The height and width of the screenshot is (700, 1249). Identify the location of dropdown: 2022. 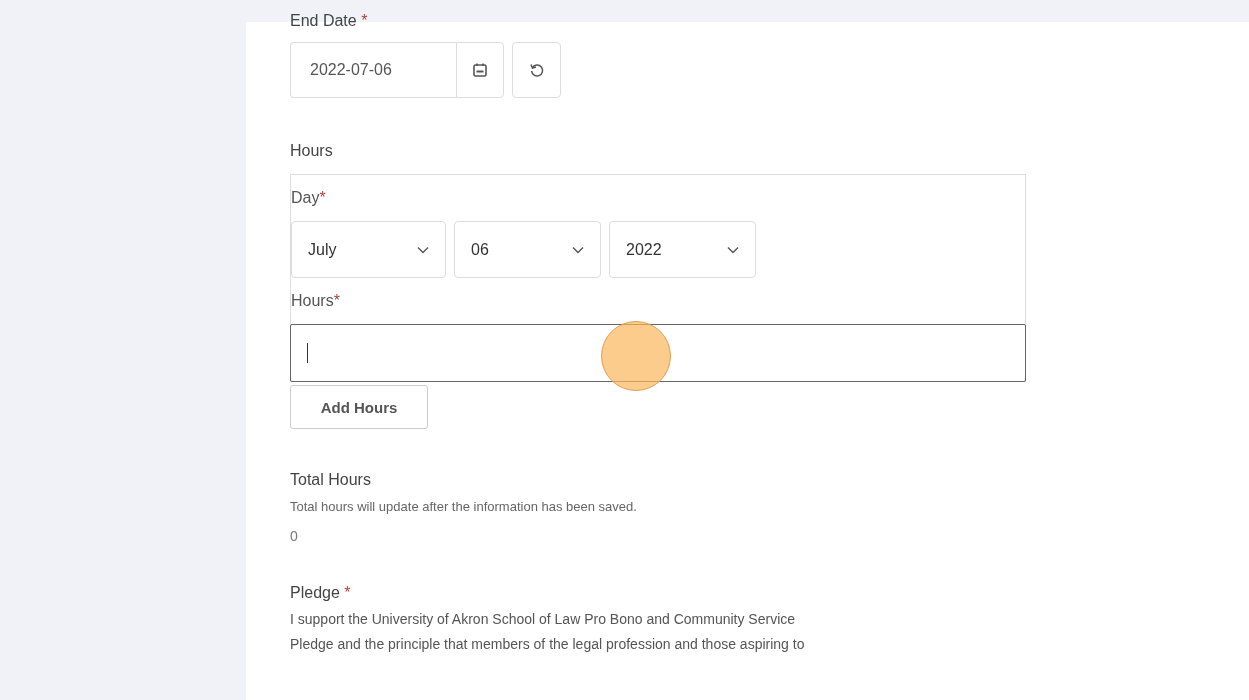
(682, 249).